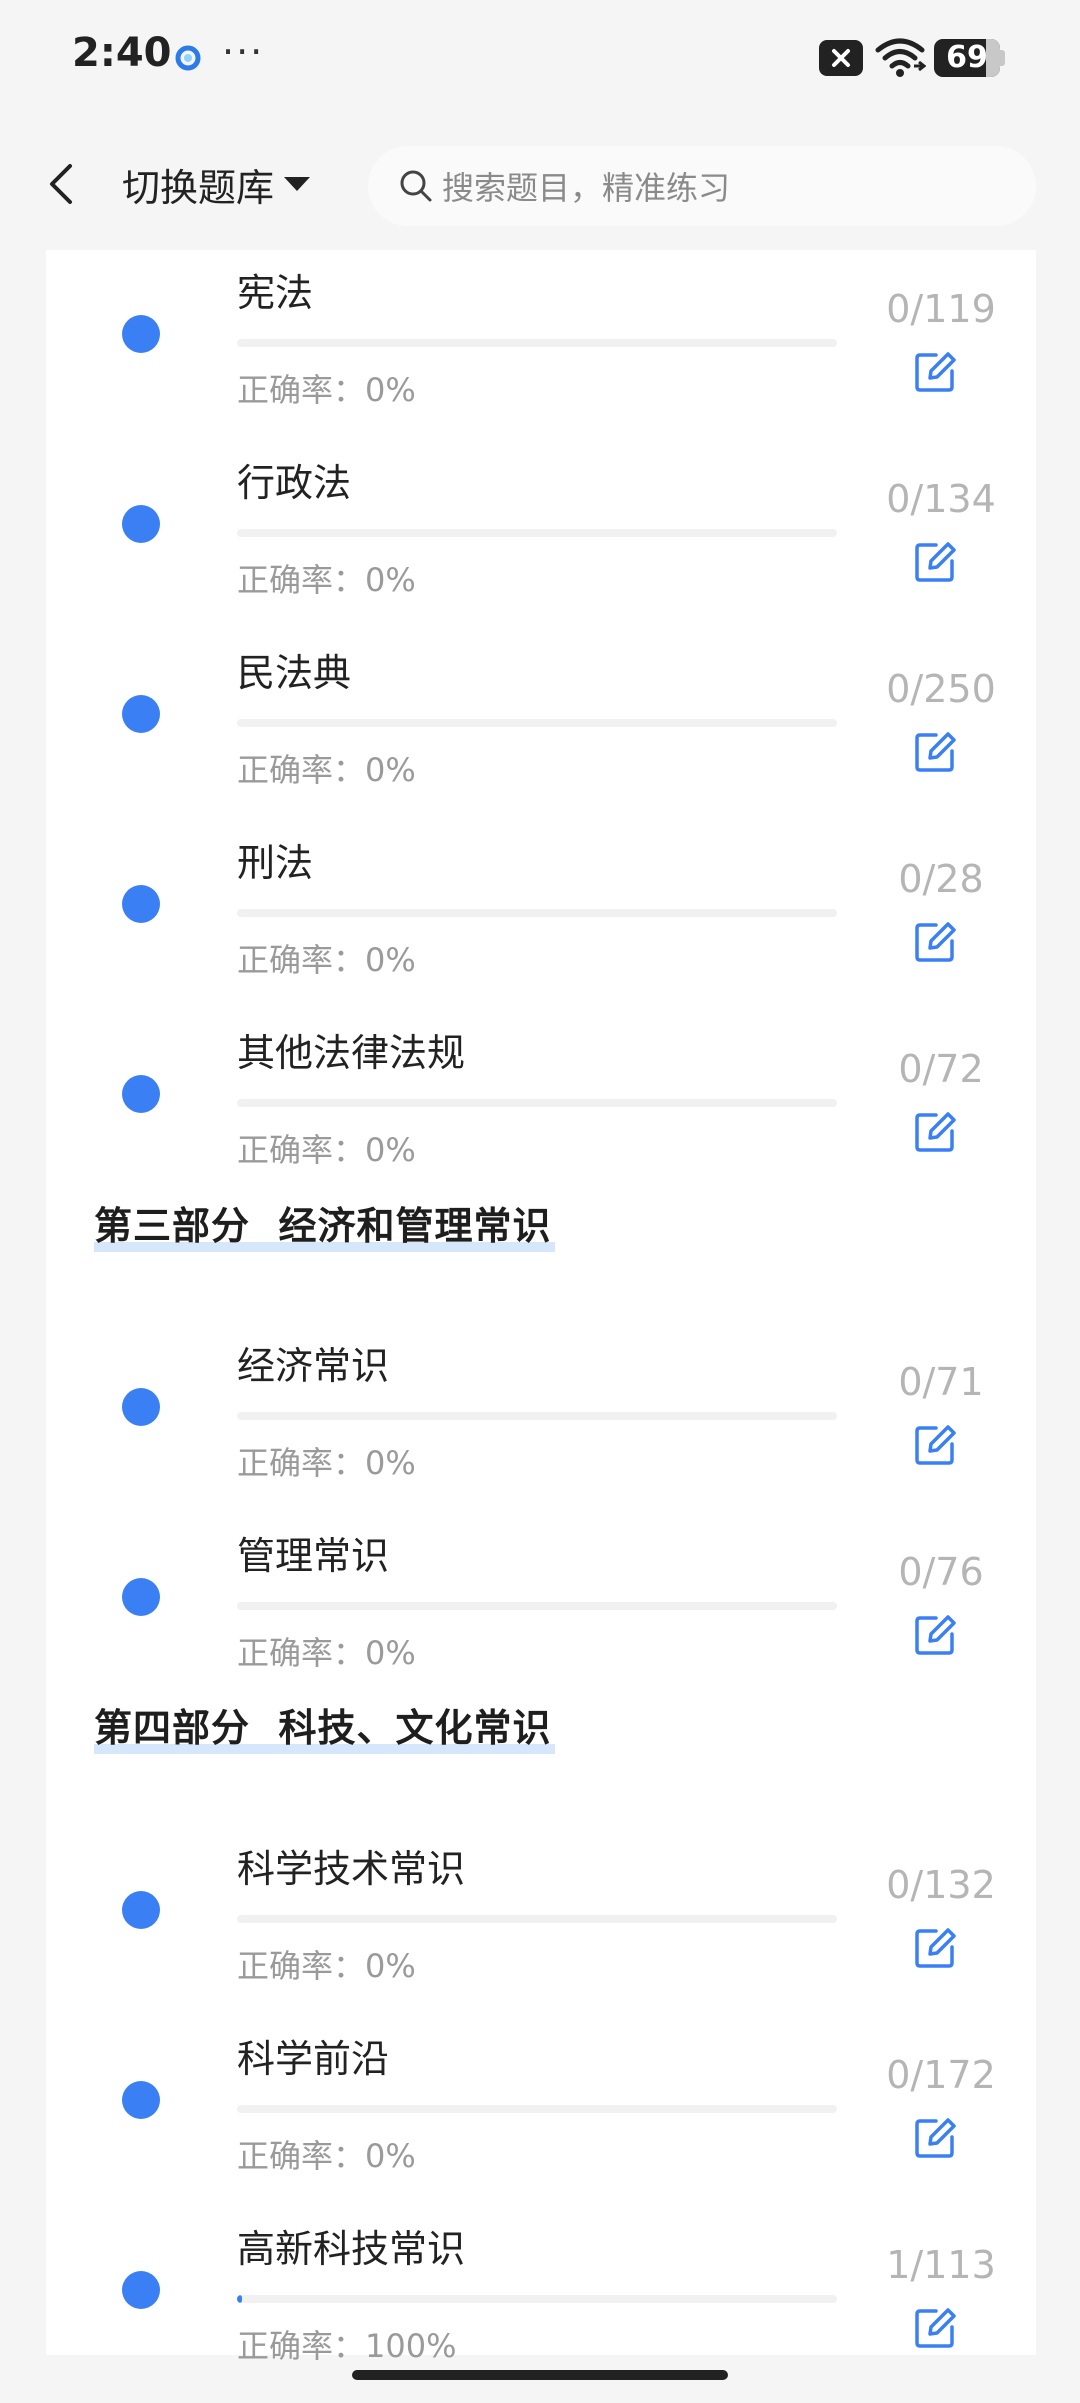  I want to click on chevron-left-icon, so click(62, 184).